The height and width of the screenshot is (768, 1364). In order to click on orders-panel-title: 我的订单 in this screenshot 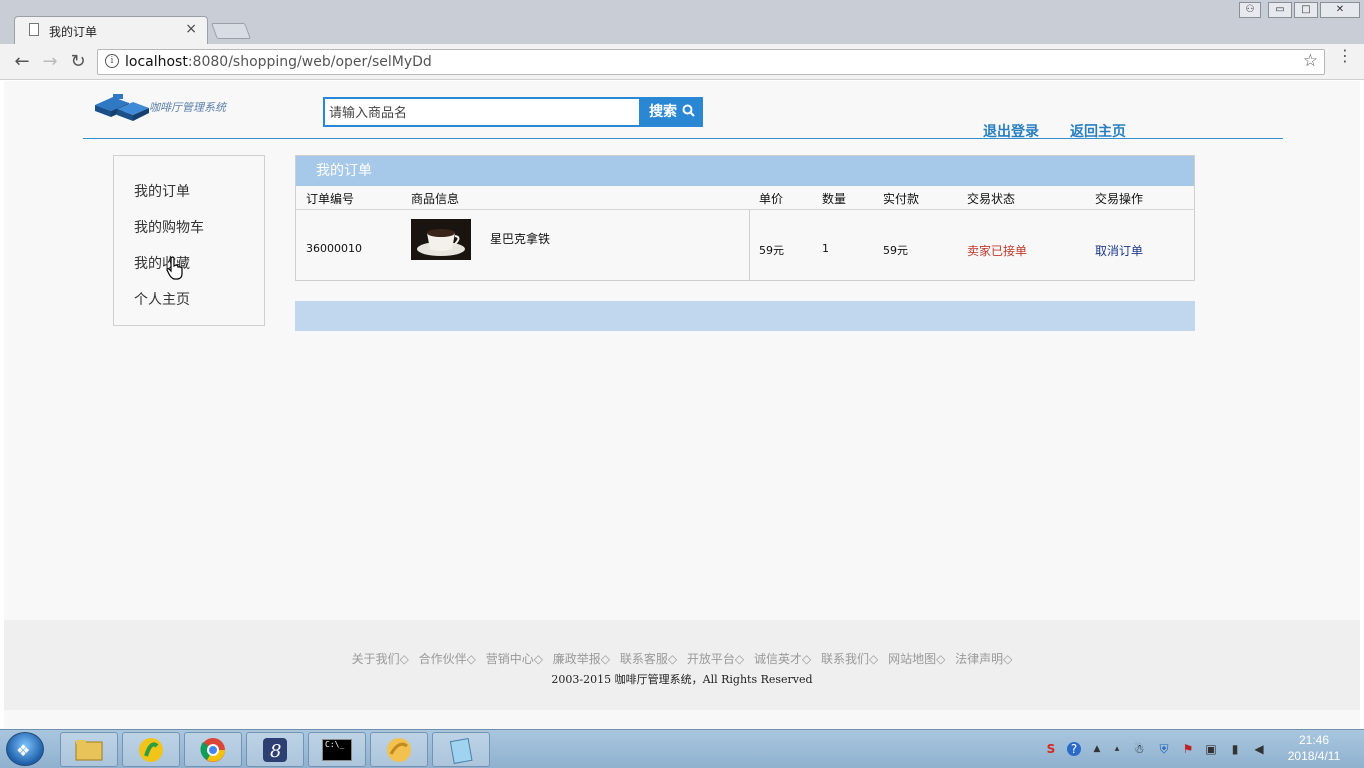, I will do `click(745, 171)`.